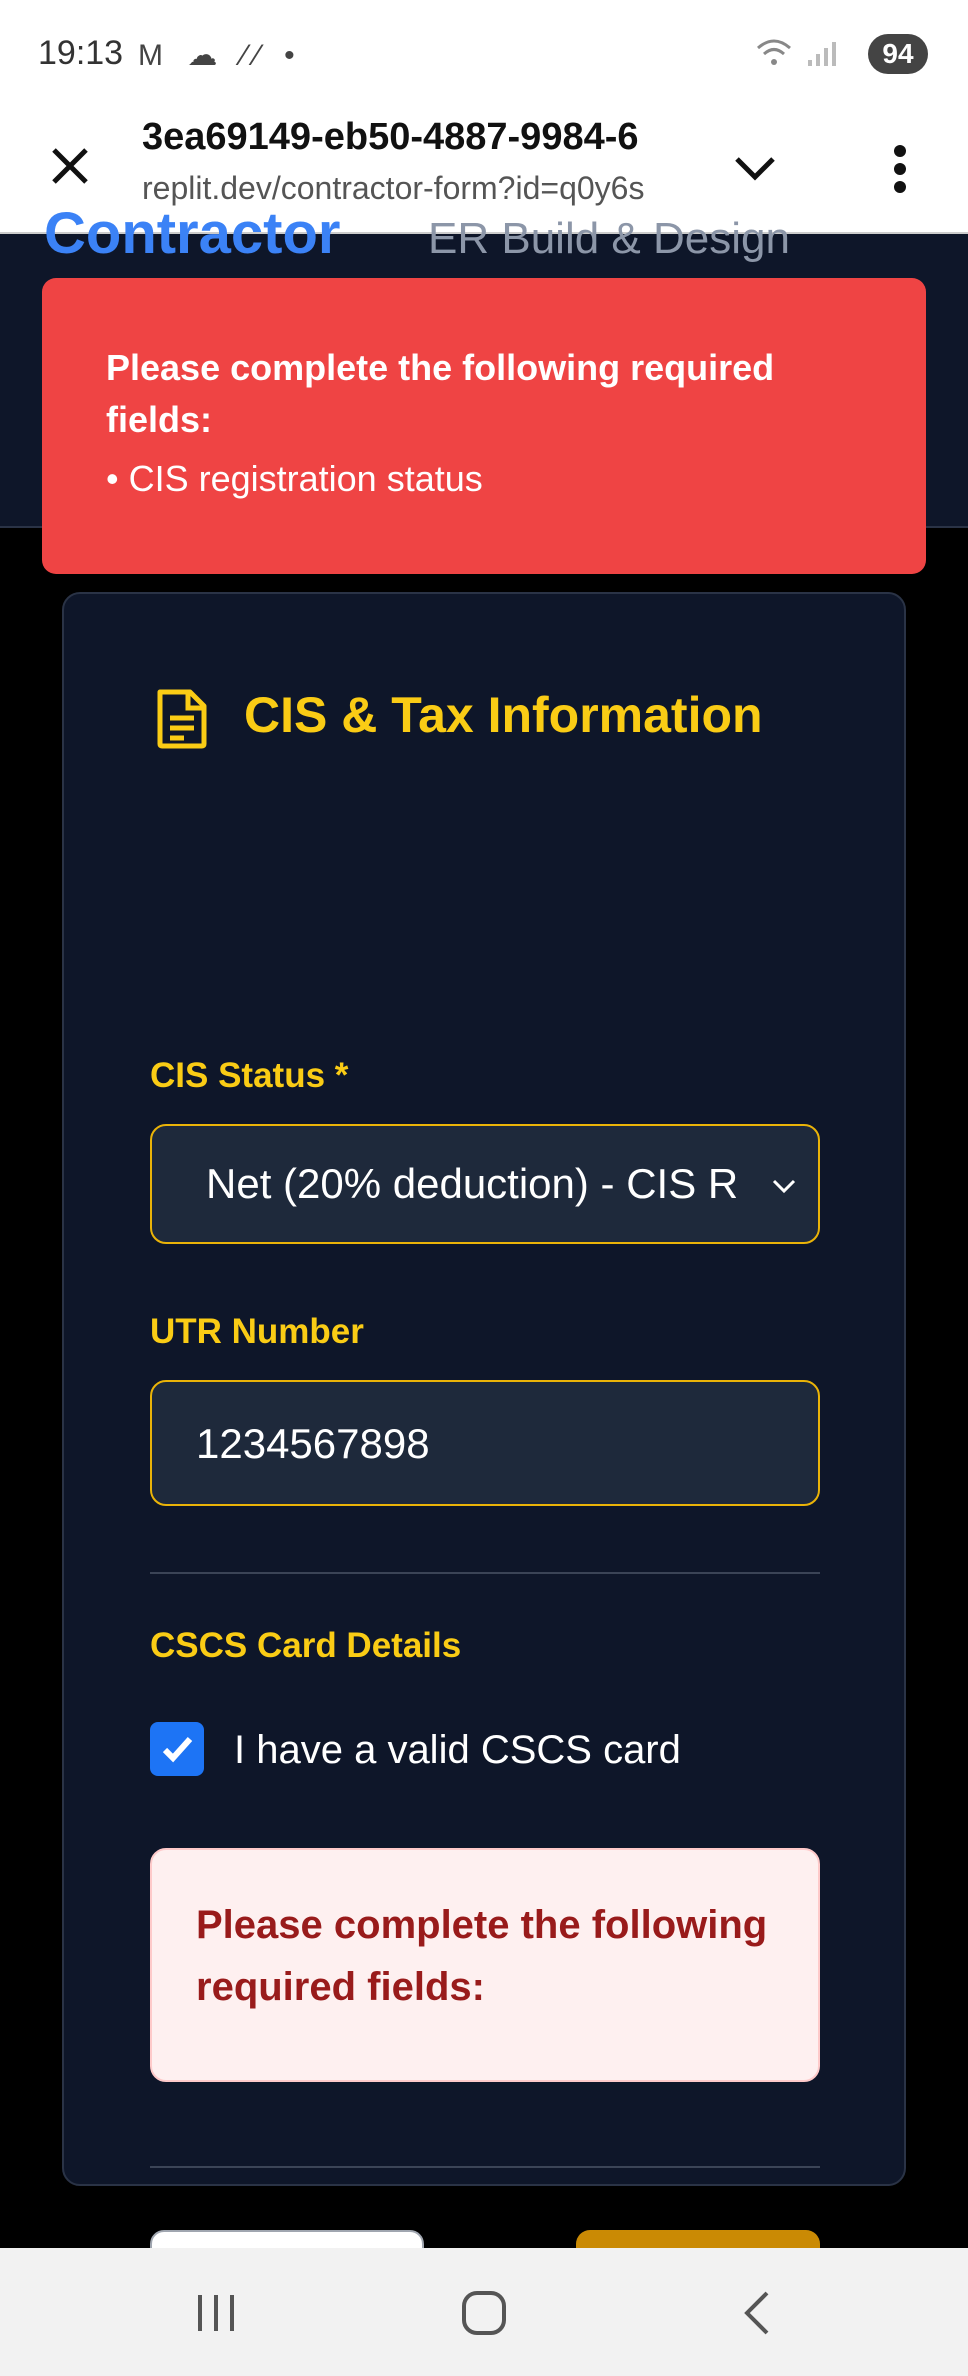  What do you see at coordinates (313, 1443) in the screenshot?
I see `utr-value: 1234567898` at bounding box center [313, 1443].